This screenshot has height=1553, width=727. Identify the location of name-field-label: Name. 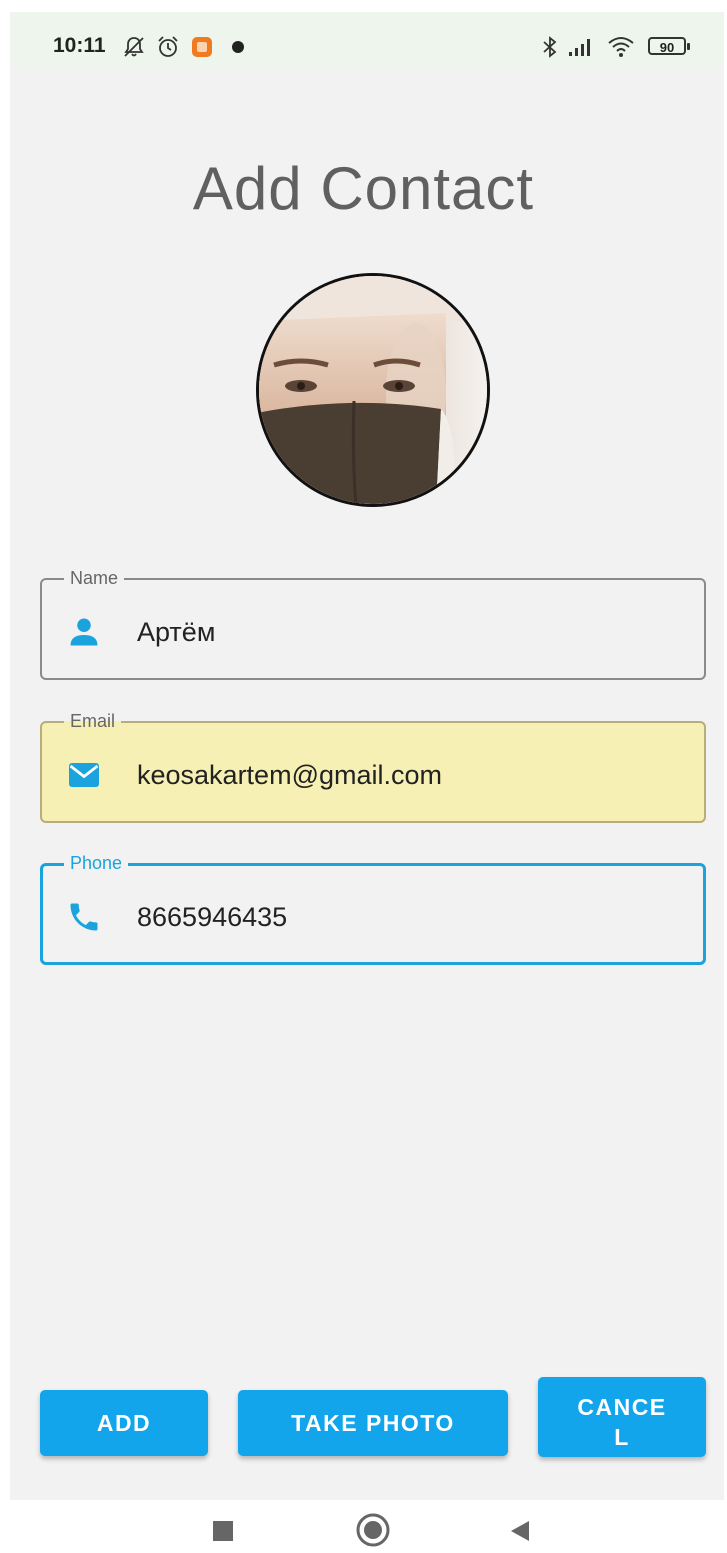
(94, 578).